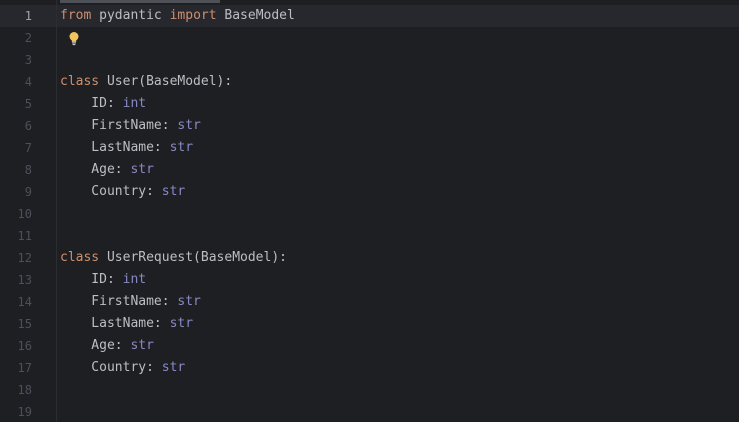 The height and width of the screenshot is (422, 739). Describe the element at coordinates (130, 15) in the screenshot. I see `identifier-token: pydantic` at that location.